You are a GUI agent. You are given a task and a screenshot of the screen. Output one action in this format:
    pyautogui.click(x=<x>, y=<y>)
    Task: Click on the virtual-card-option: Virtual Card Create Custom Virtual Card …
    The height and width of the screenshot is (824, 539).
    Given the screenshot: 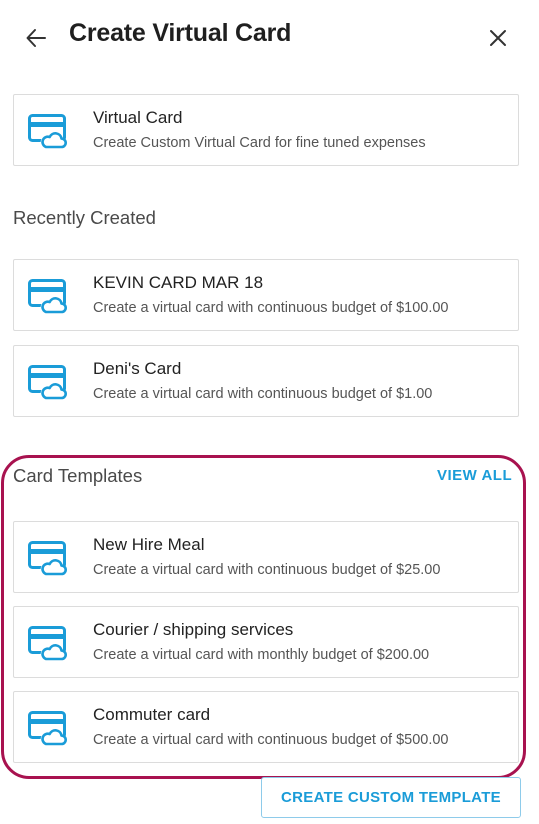 What is the action you would take?
    pyautogui.click(x=266, y=130)
    